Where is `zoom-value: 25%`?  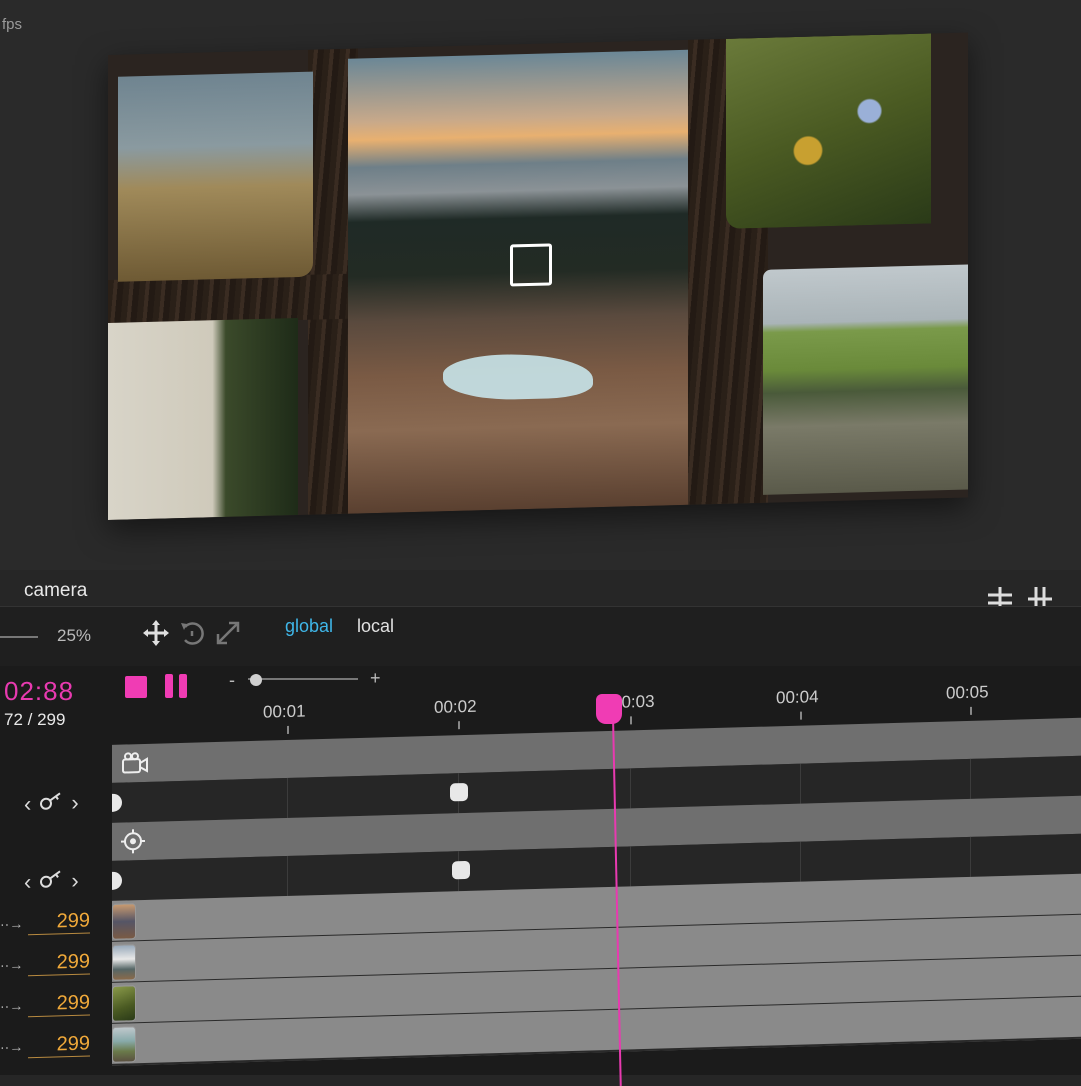 zoom-value: 25% is located at coordinates (74, 636).